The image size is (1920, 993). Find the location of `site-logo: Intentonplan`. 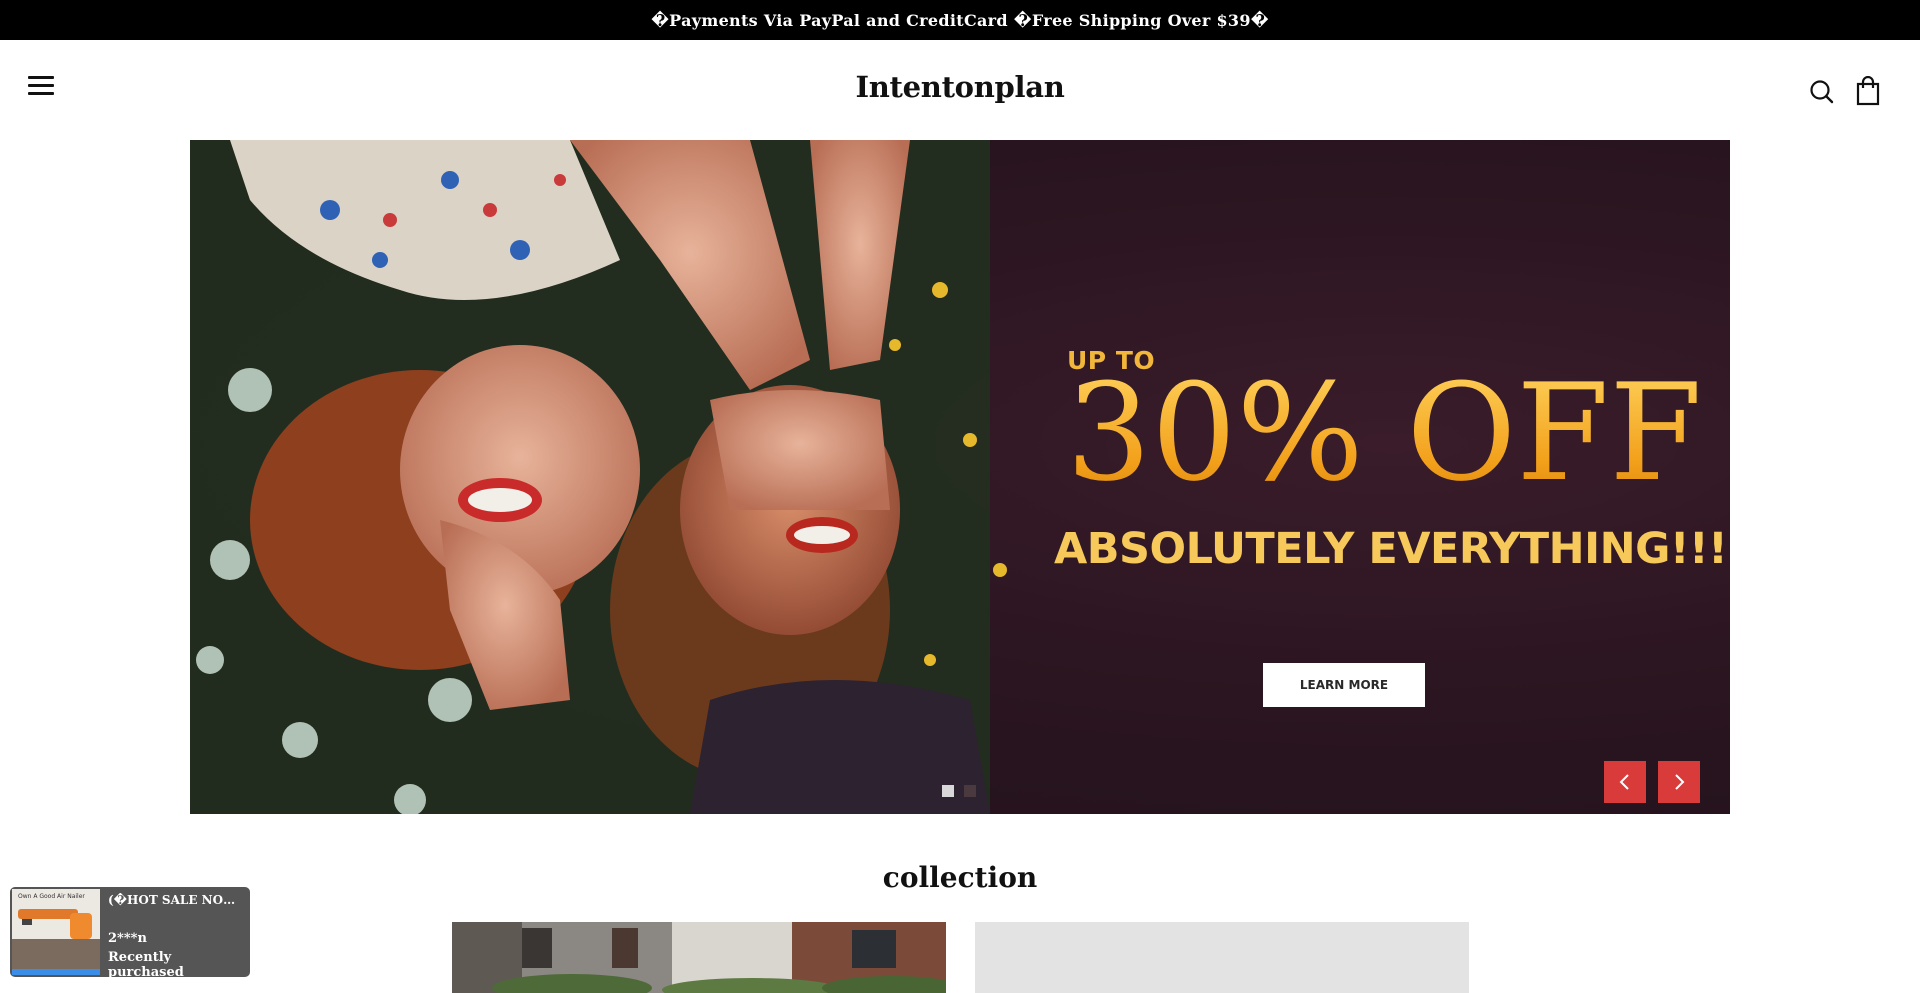

site-logo: Intentonplan is located at coordinates (960, 87).